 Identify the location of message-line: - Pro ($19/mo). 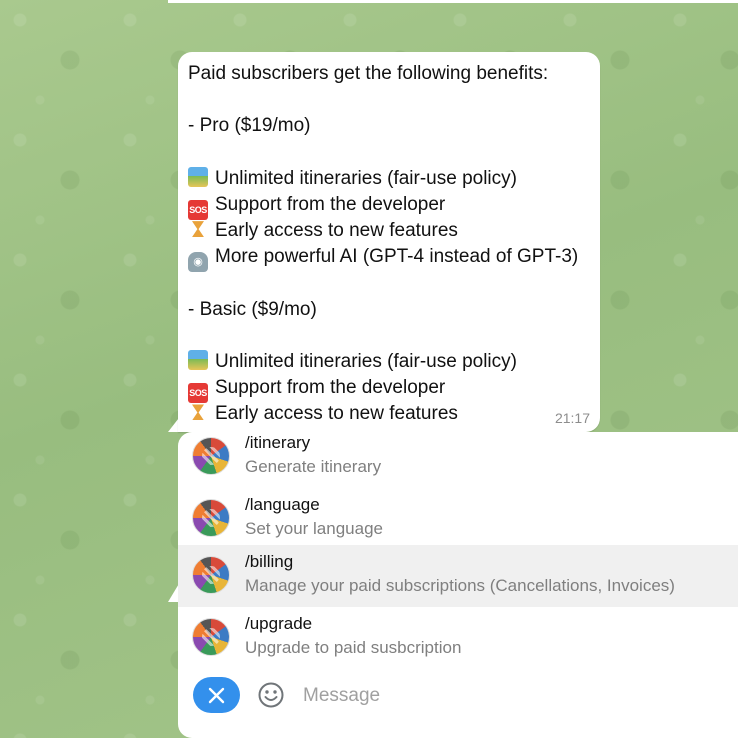
(249, 126).